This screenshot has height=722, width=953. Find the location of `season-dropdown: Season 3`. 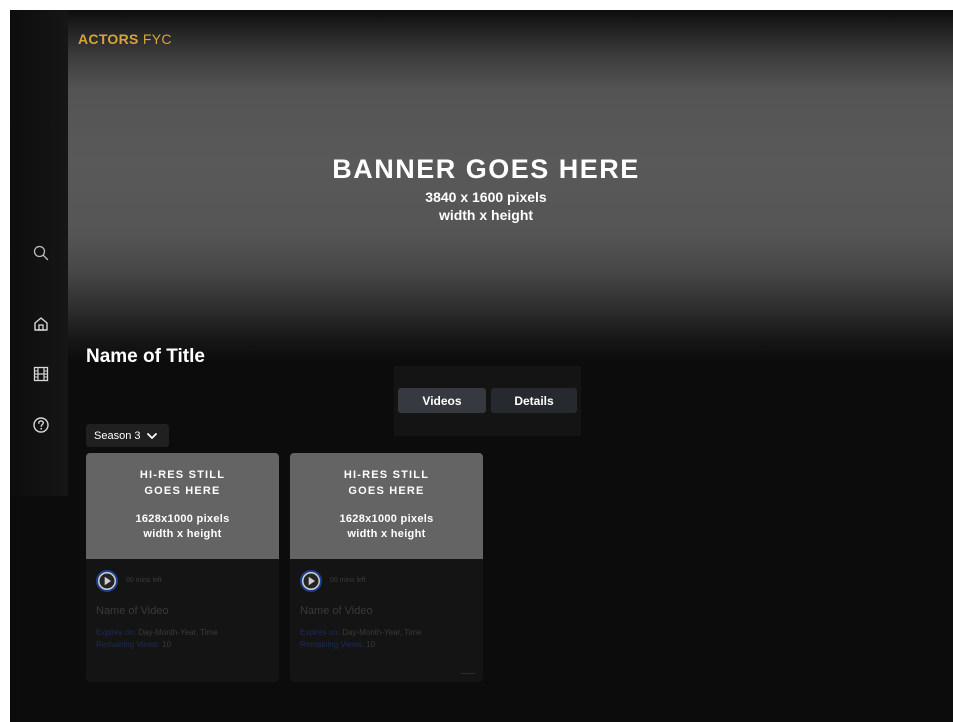

season-dropdown: Season 3 is located at coordinates (127, 435).